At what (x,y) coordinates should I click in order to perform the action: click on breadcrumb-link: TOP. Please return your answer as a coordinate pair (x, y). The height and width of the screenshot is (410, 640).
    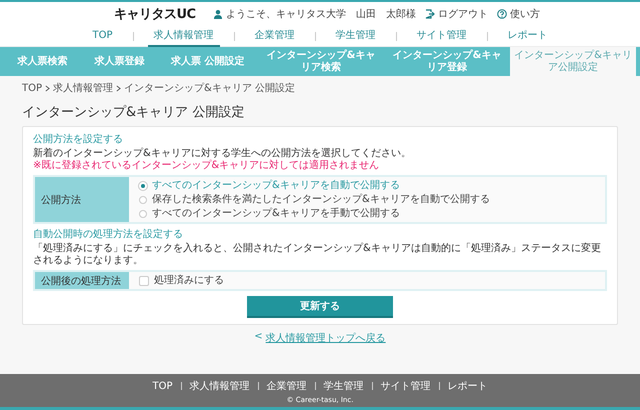
    Looking at the image, I should click on (32, 88).